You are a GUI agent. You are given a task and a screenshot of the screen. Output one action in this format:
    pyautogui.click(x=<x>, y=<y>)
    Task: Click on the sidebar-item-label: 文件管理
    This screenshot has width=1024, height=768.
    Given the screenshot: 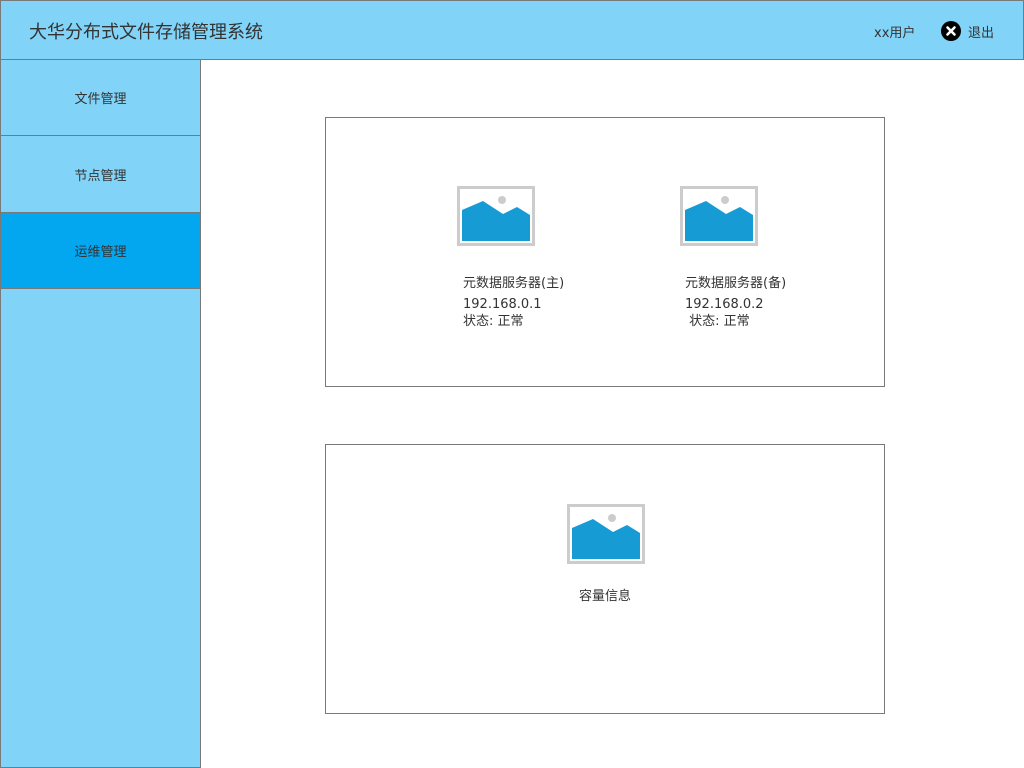 What is the action you would take?
    pyautogui.click(x=100, y=97)
    